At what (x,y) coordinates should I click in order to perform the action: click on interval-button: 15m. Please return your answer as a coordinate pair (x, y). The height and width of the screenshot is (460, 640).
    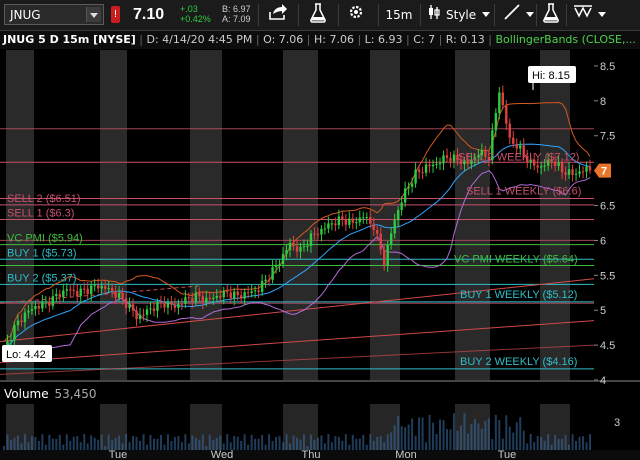
    Looking at the image, I should click on (399, 15).